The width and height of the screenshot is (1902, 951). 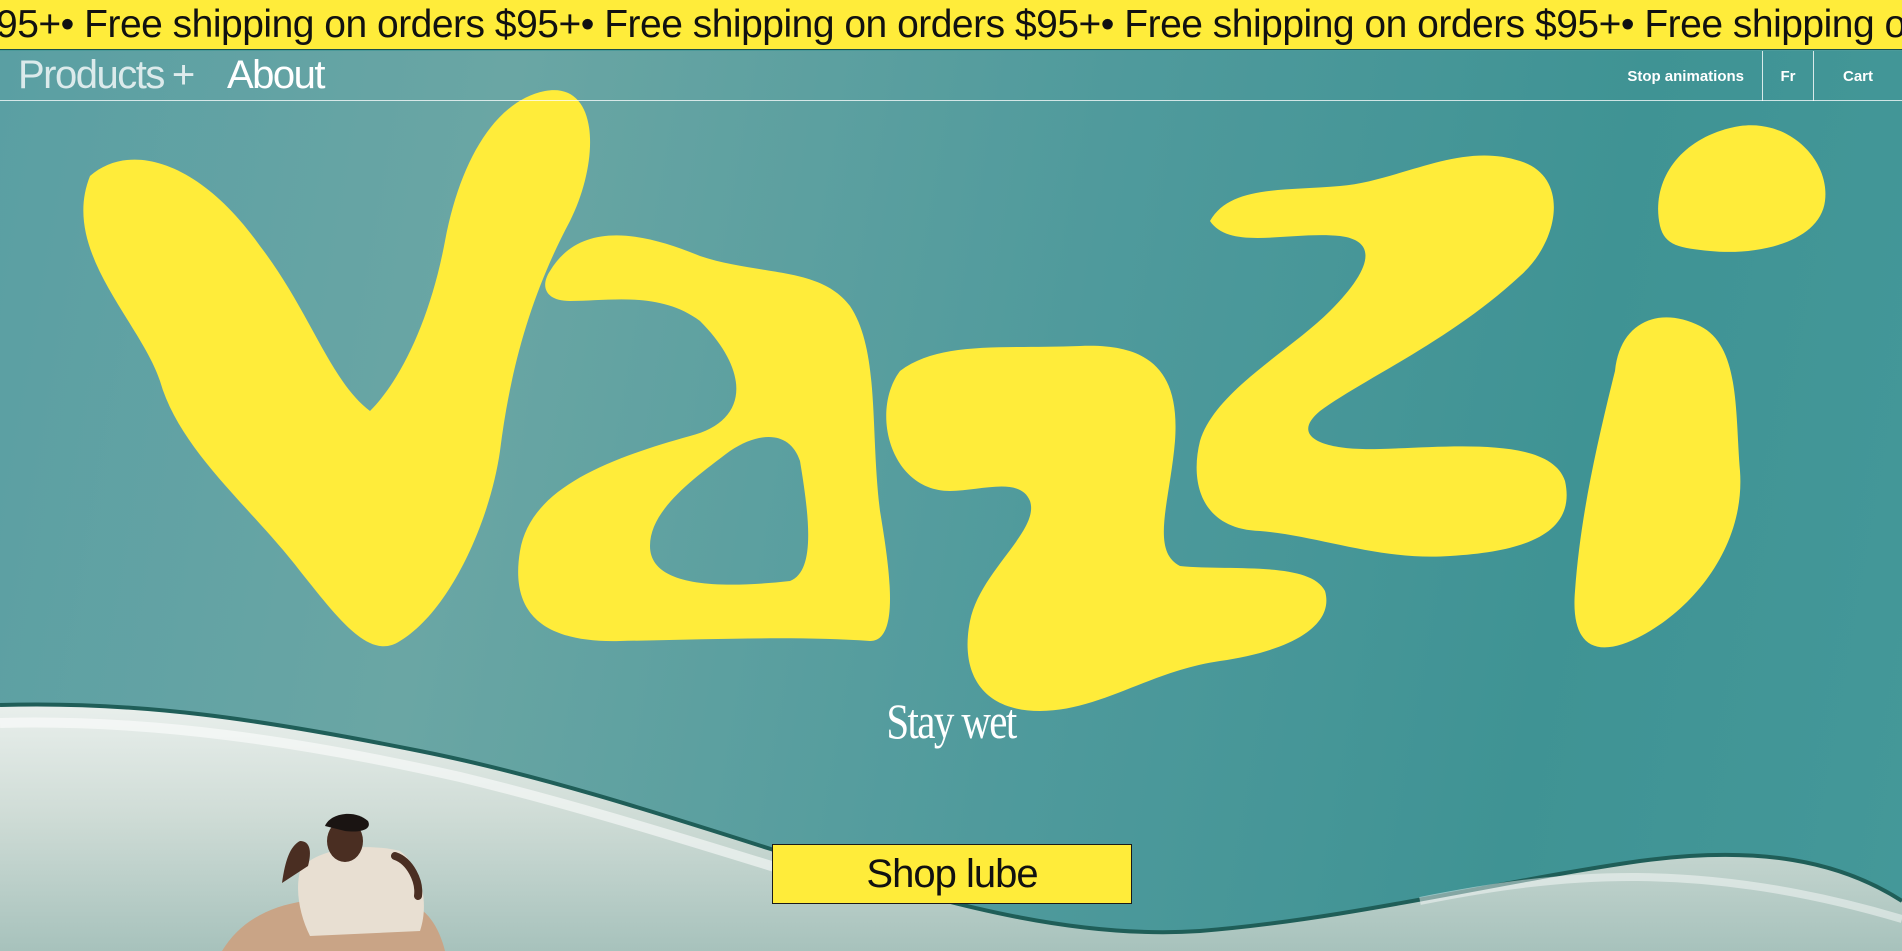 What do you see at coordinates (951, 721) in the screenshot?
I see `hero-tagline: Stay wet` at bounding box center [951, 721].